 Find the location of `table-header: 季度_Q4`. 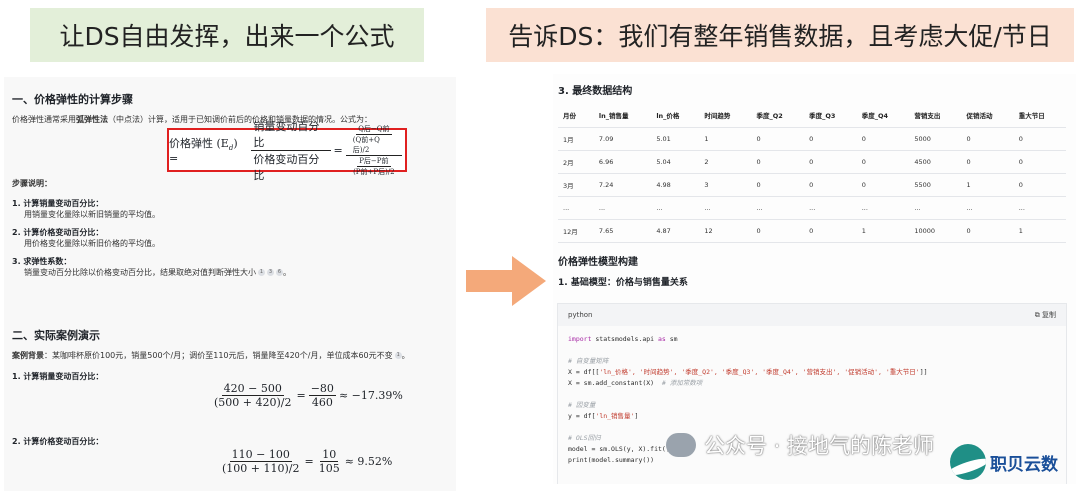

table-header: 季度_Q4 is located at coordinates (883, 116).